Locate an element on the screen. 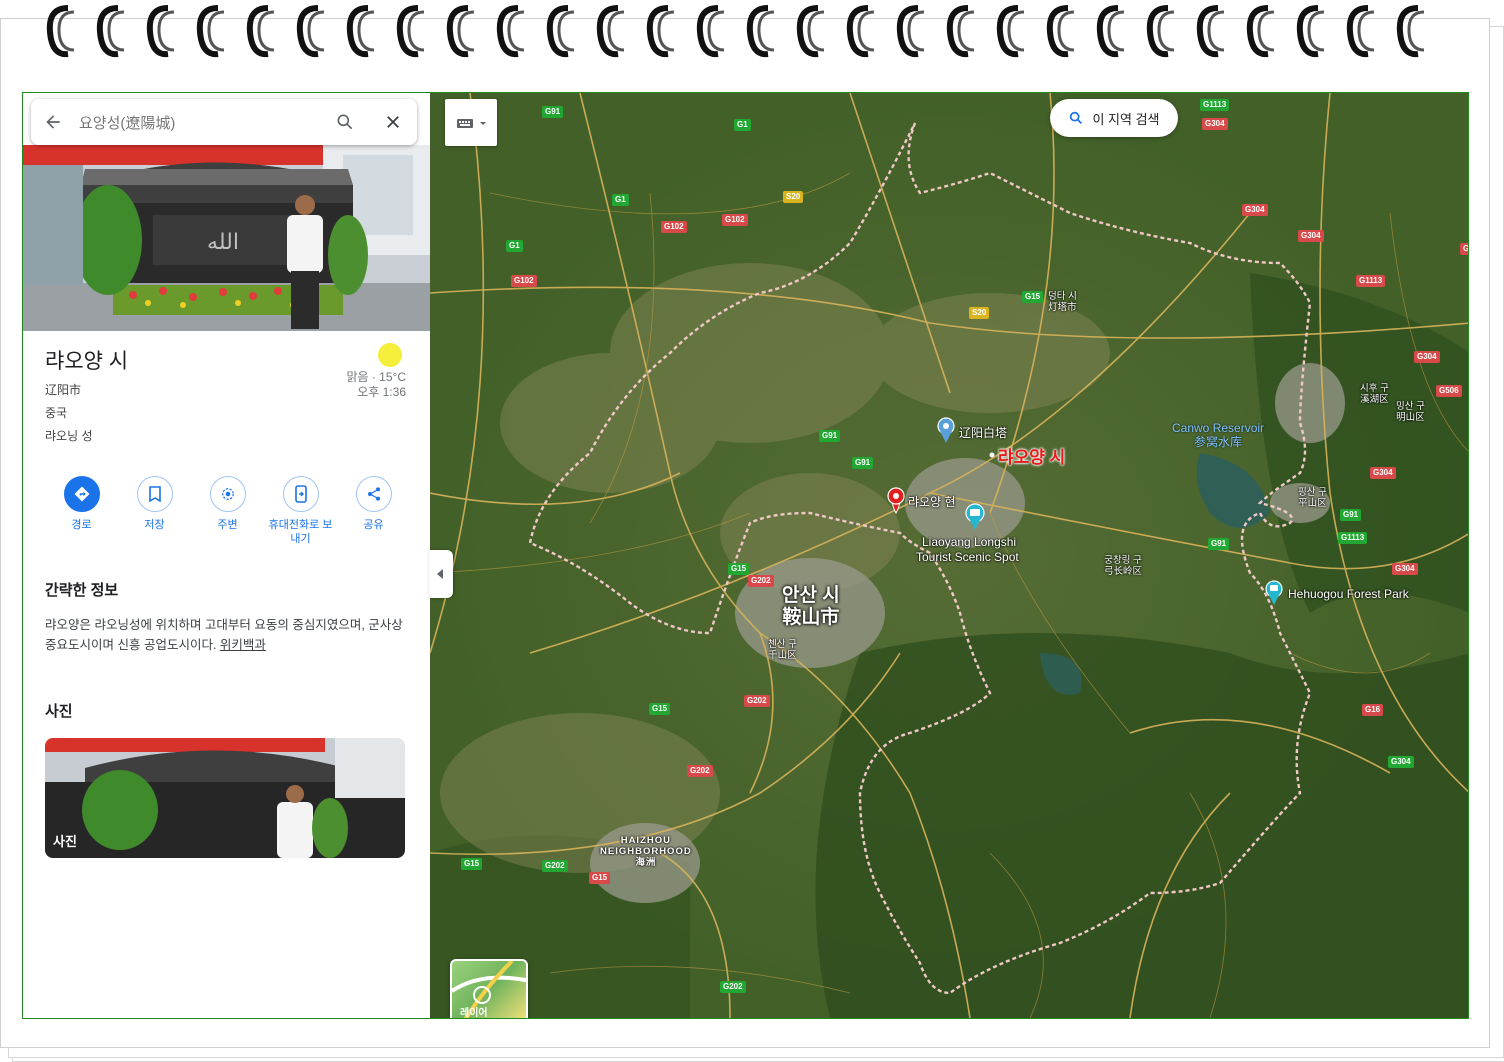  label-qianshan: 첸산 구 千山区 is located at coordinates (782, 650).